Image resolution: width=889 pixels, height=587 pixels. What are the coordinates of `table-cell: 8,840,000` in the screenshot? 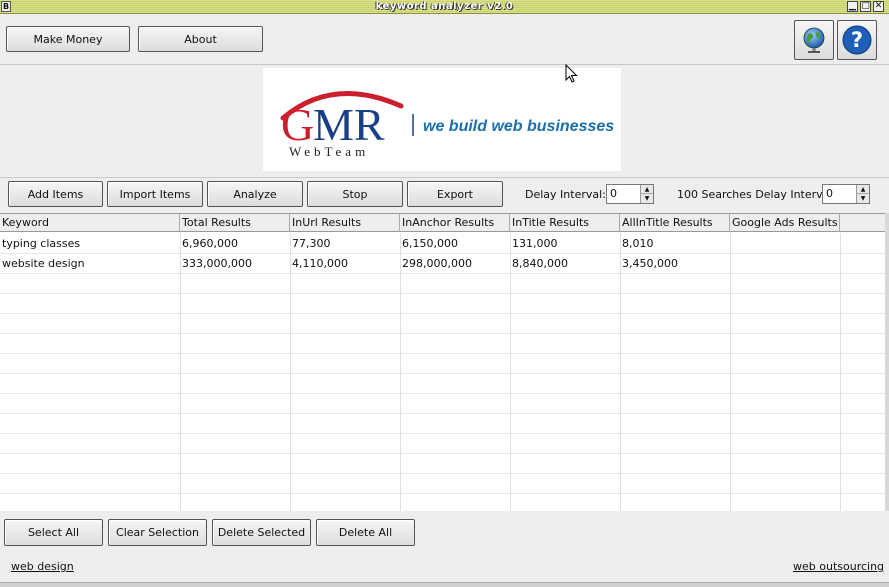 It's located at (540, 263).